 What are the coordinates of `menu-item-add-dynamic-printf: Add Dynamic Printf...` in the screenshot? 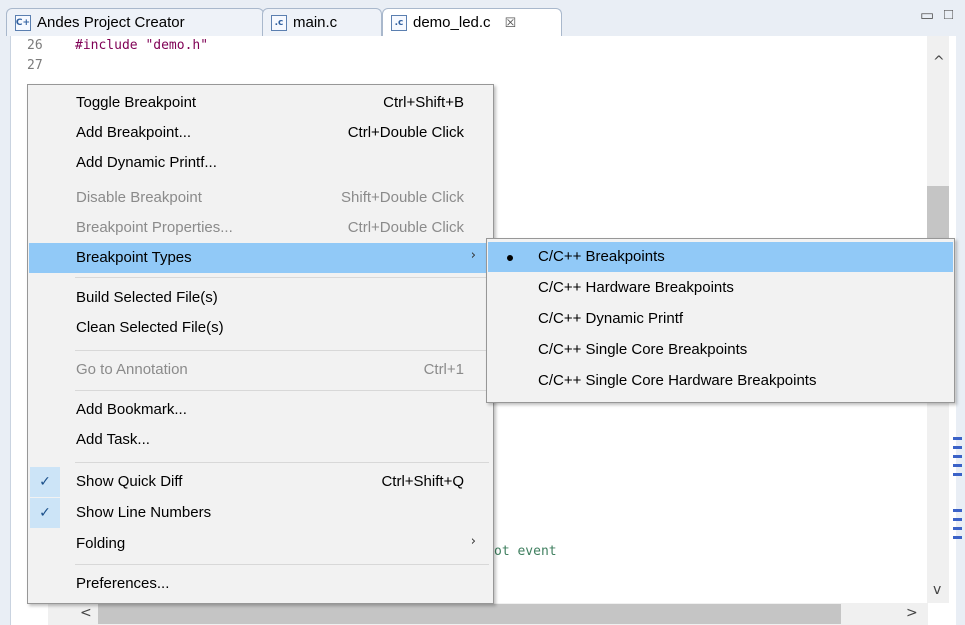 It's located at (260, 163).